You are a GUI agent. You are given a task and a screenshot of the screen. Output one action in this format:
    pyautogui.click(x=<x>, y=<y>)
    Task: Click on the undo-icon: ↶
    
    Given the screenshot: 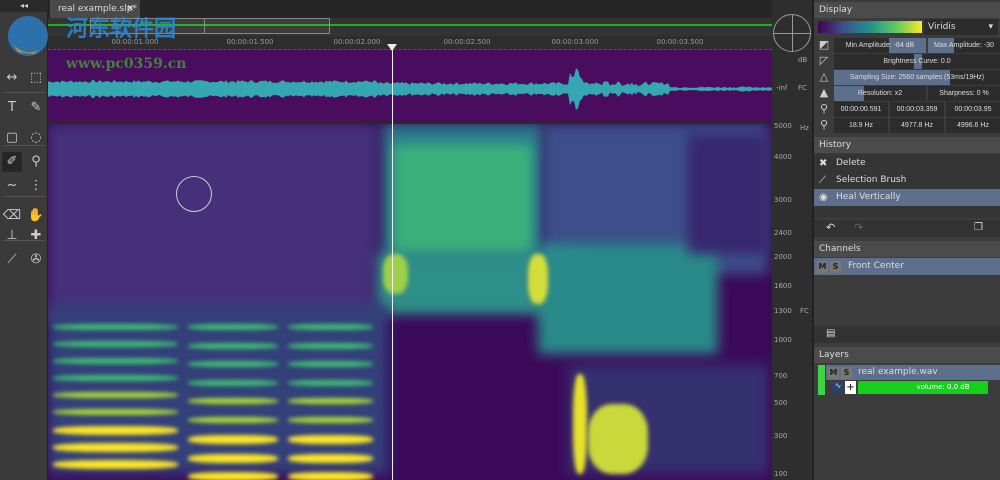 What is the action you would take?
    pyautogui.click(x=830, y=227)
    